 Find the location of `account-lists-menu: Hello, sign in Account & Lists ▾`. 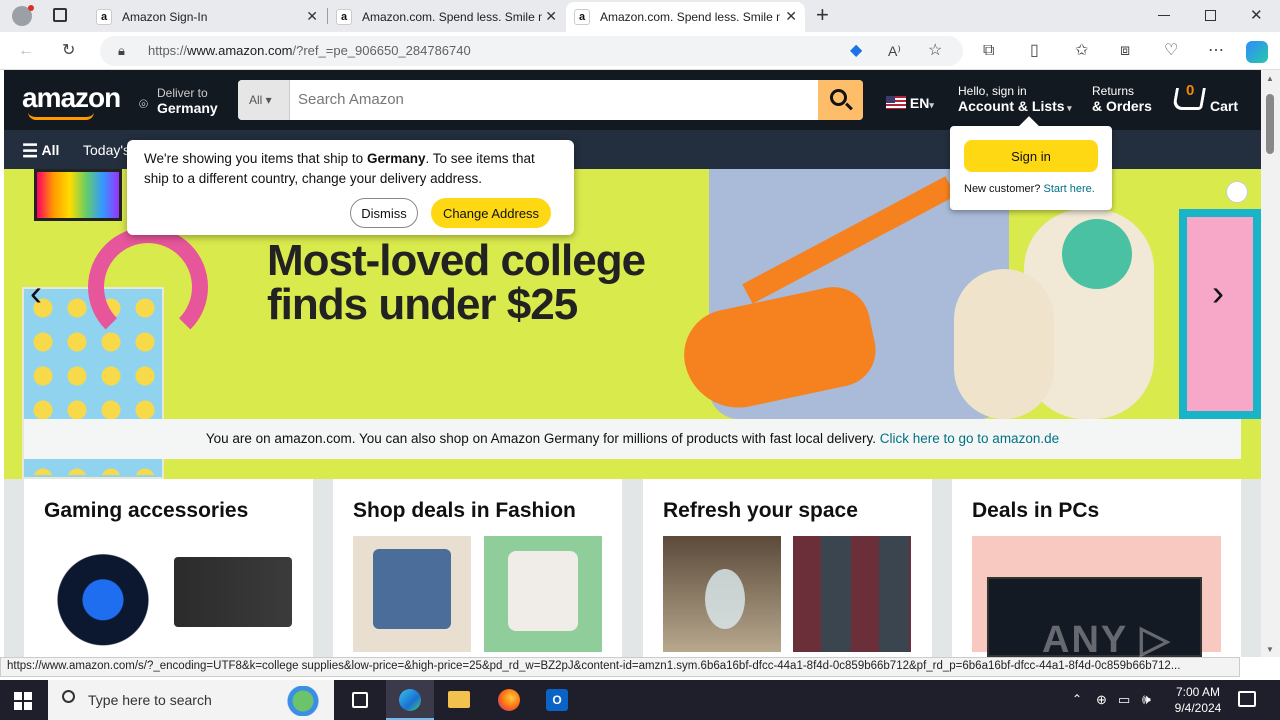

account-lists-menu: Hello, sign in Account & Lists ▾ is located at coordinates (1017, 102).